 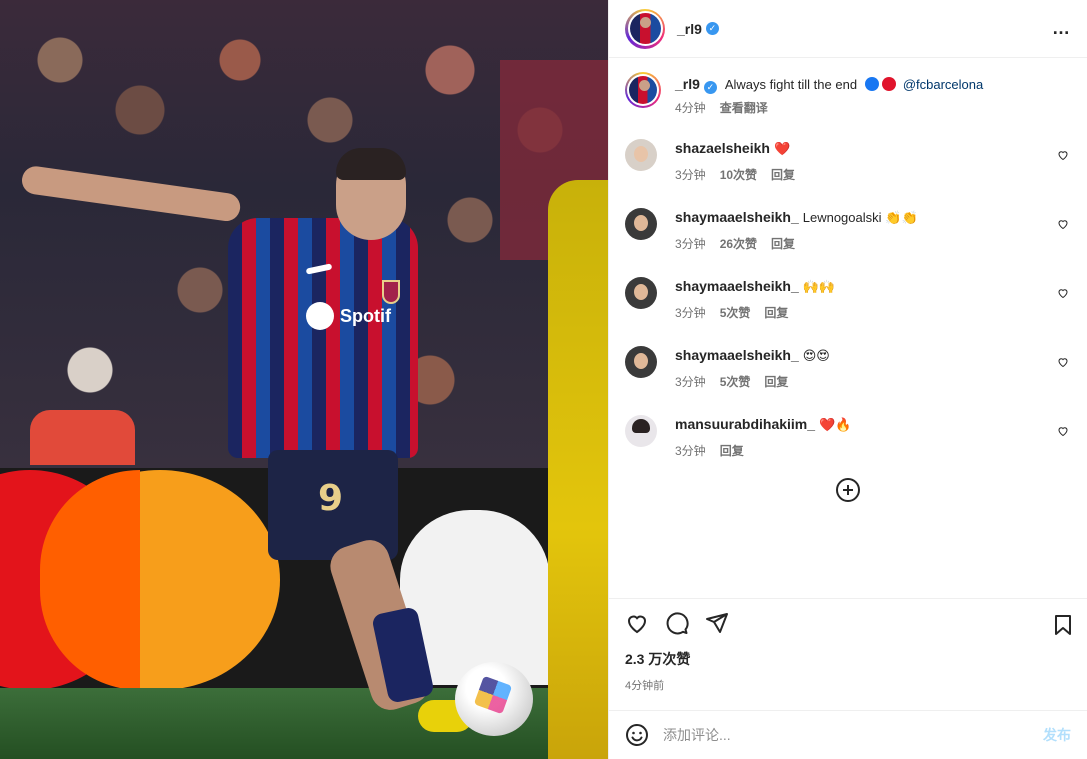 I want to click on likes-count: 2.3 万次赞, so click(x=848, y=659).